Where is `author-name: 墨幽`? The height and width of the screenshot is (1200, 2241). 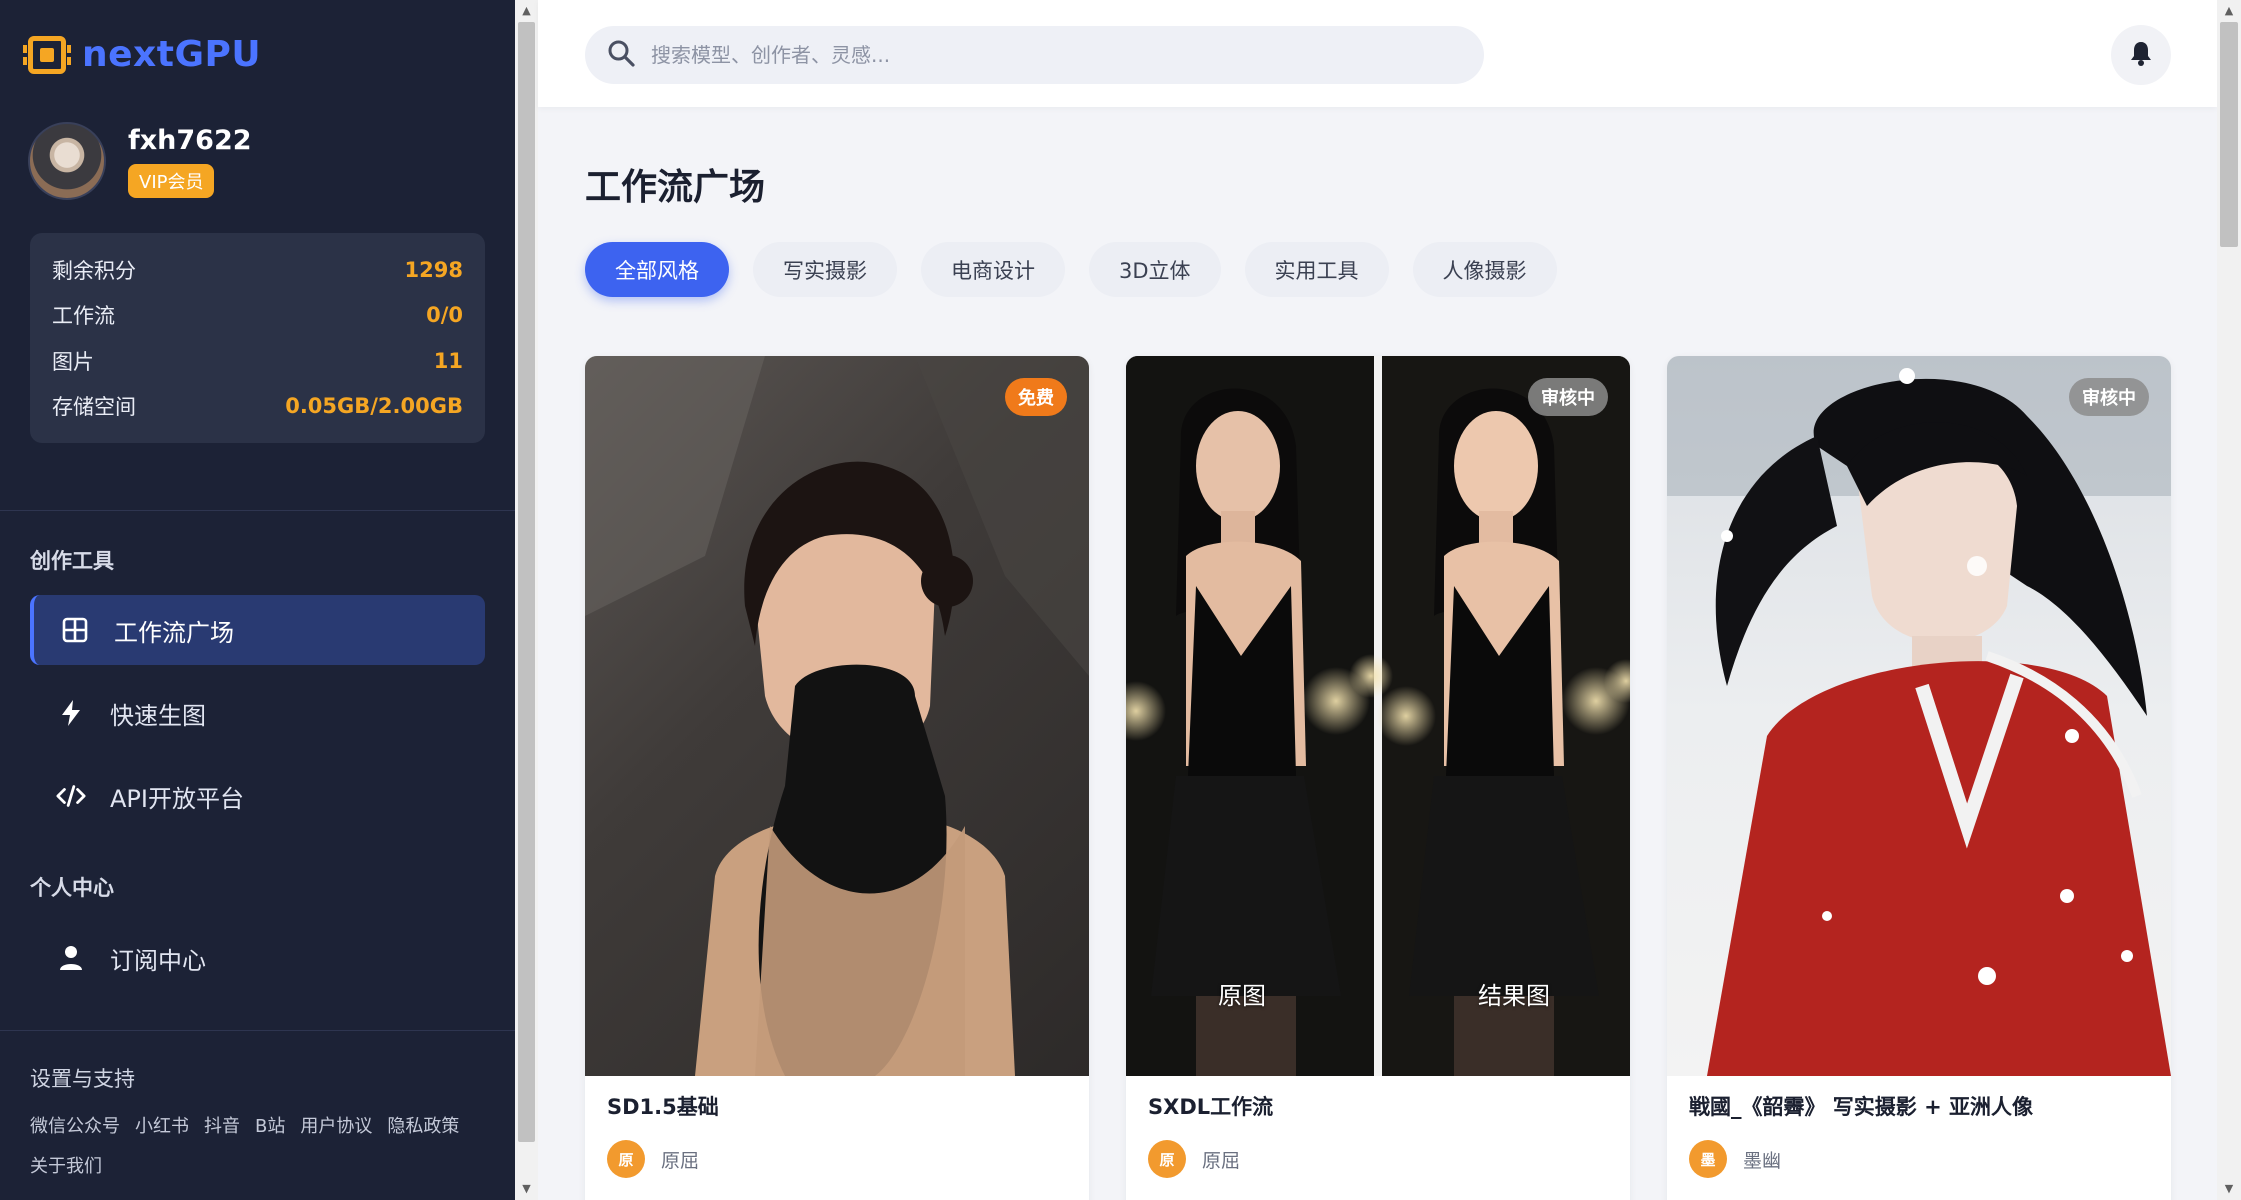
author-name: 墨幽 is located at coordinates (1762, 1160).